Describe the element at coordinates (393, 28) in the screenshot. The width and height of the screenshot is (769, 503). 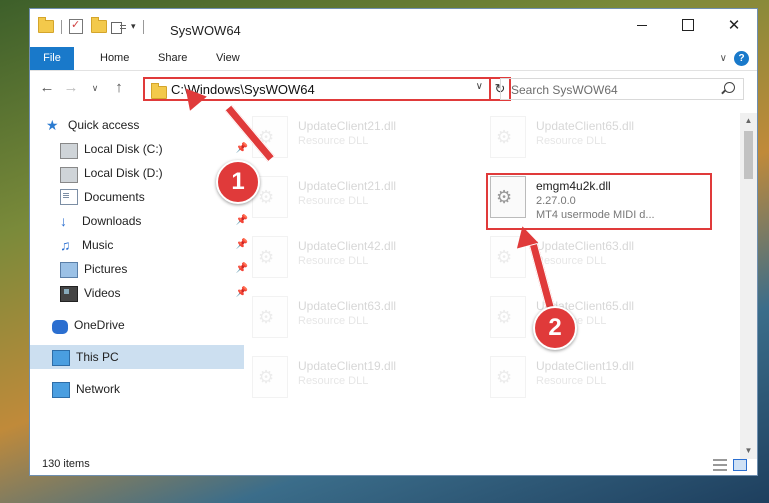
I see `title-bar: ▾ SysWOW64 ✕` at that location.